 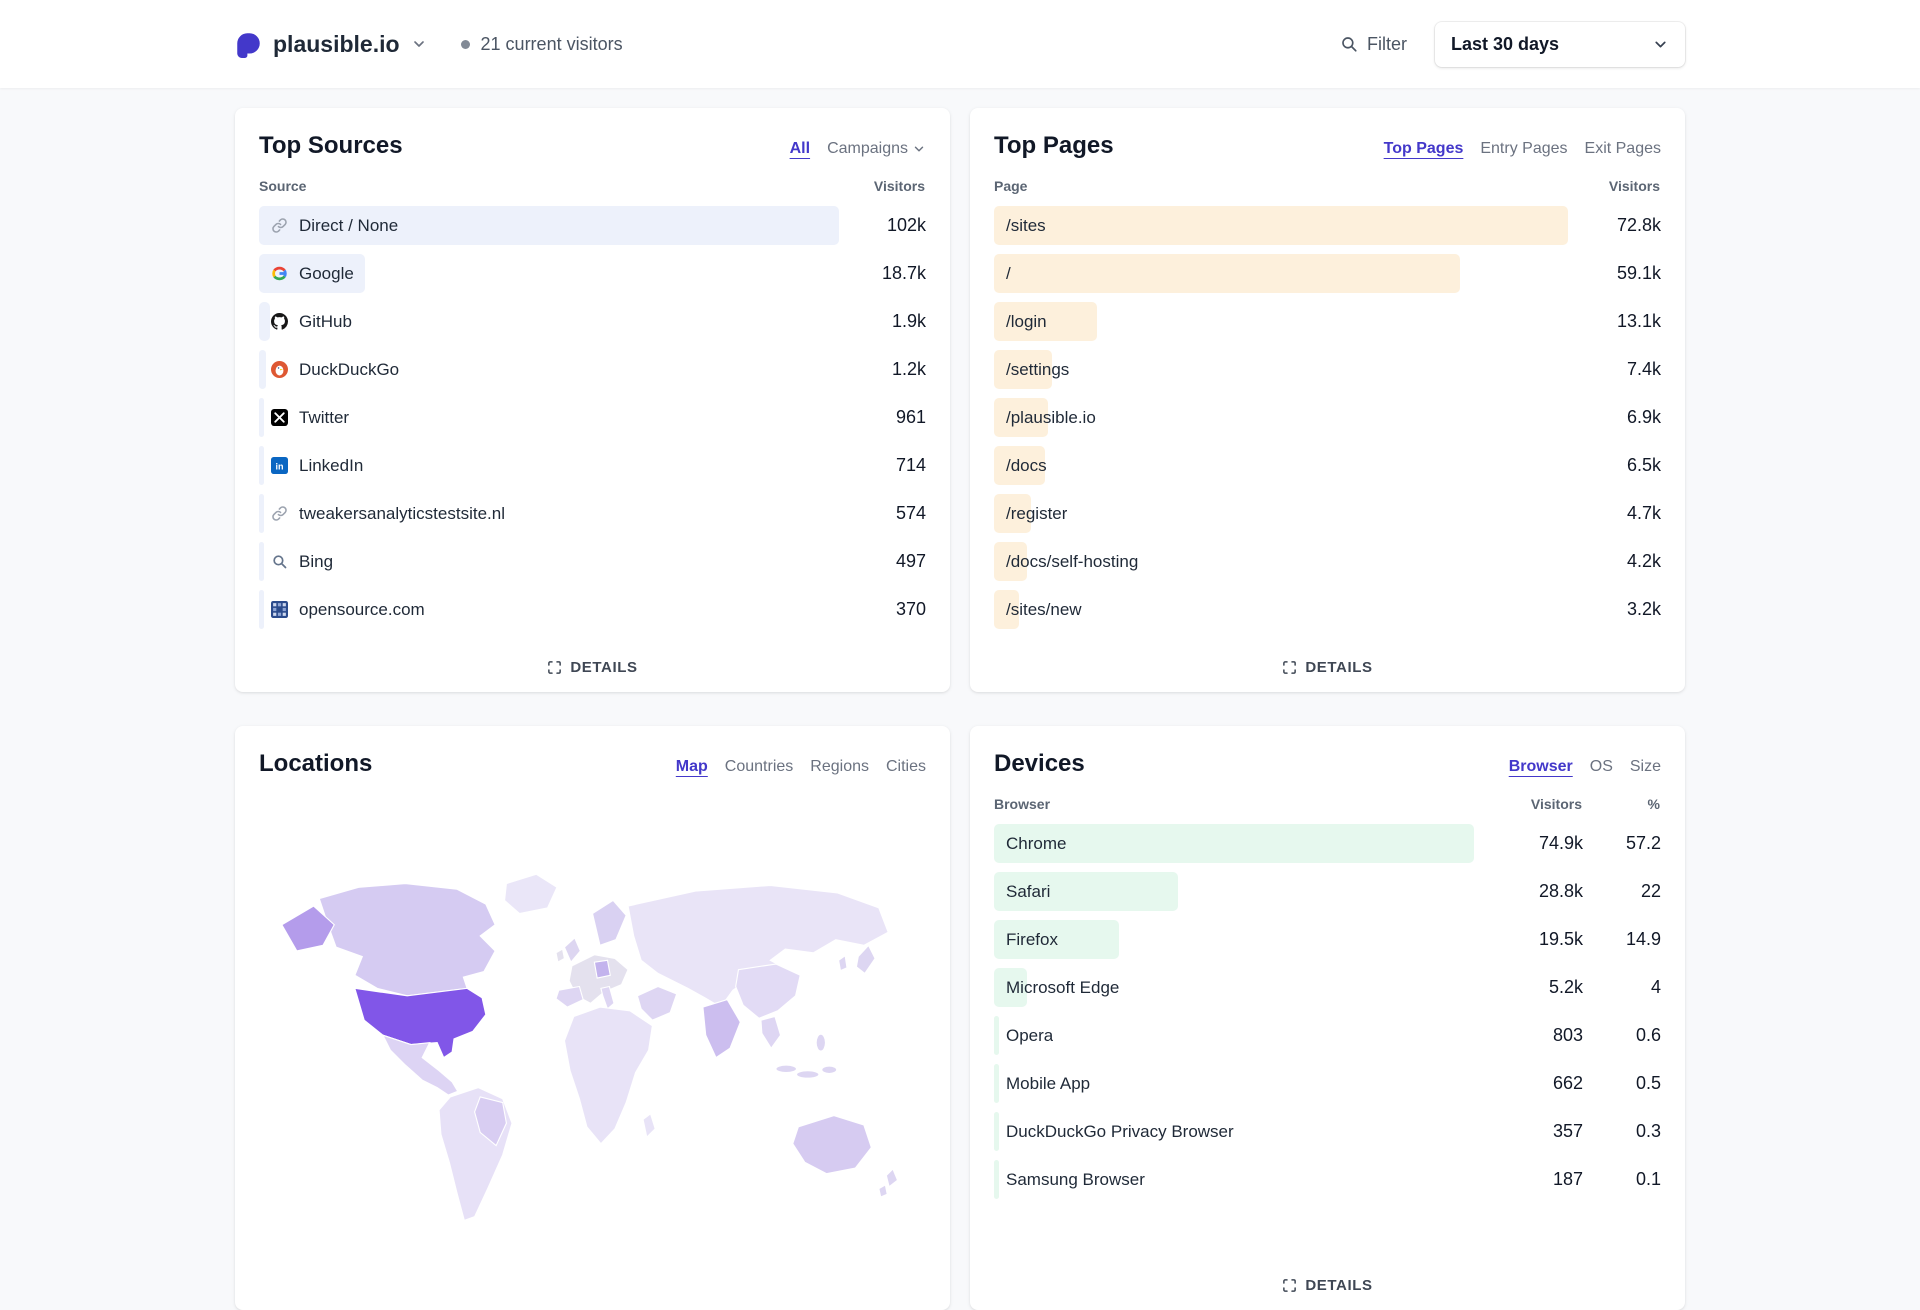 What do you see at coordinates (1072, 561) in the screenshot?
I see `row-label: /docs/self-hosting` at bounding box center [1072, 561].